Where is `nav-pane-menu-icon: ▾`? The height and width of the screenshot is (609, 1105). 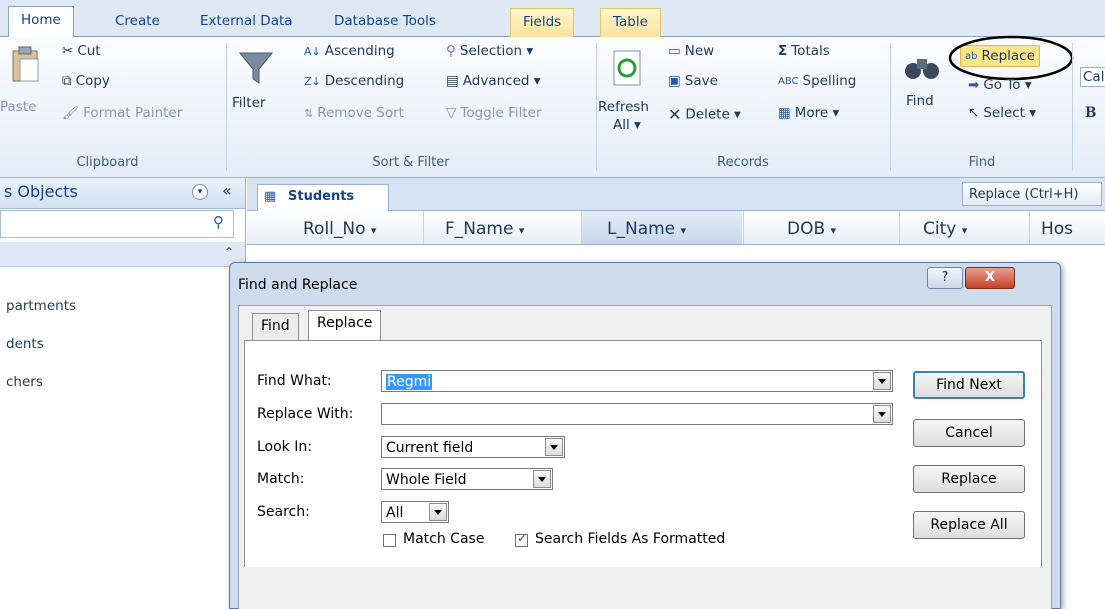 nav-pane-menu-icon: ▾ is located at coordinates (200, 192).